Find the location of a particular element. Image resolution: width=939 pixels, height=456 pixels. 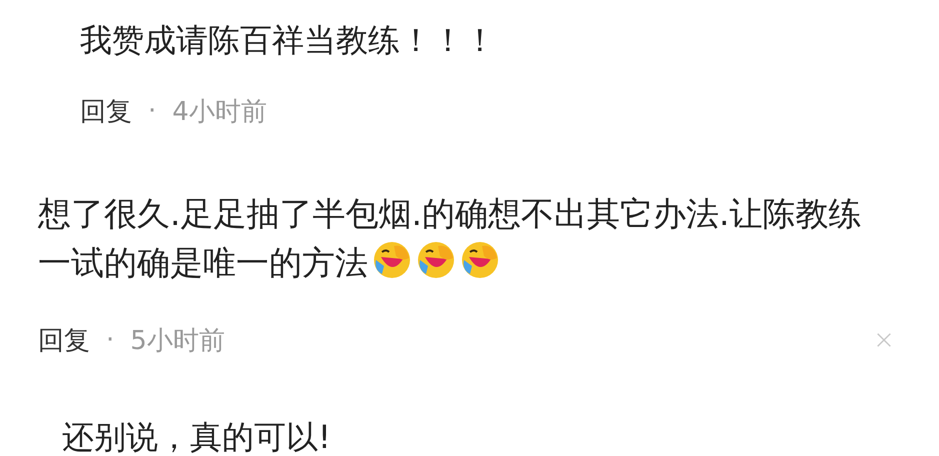

comment-time: 4小时前 is located at coordinates (219, 112).